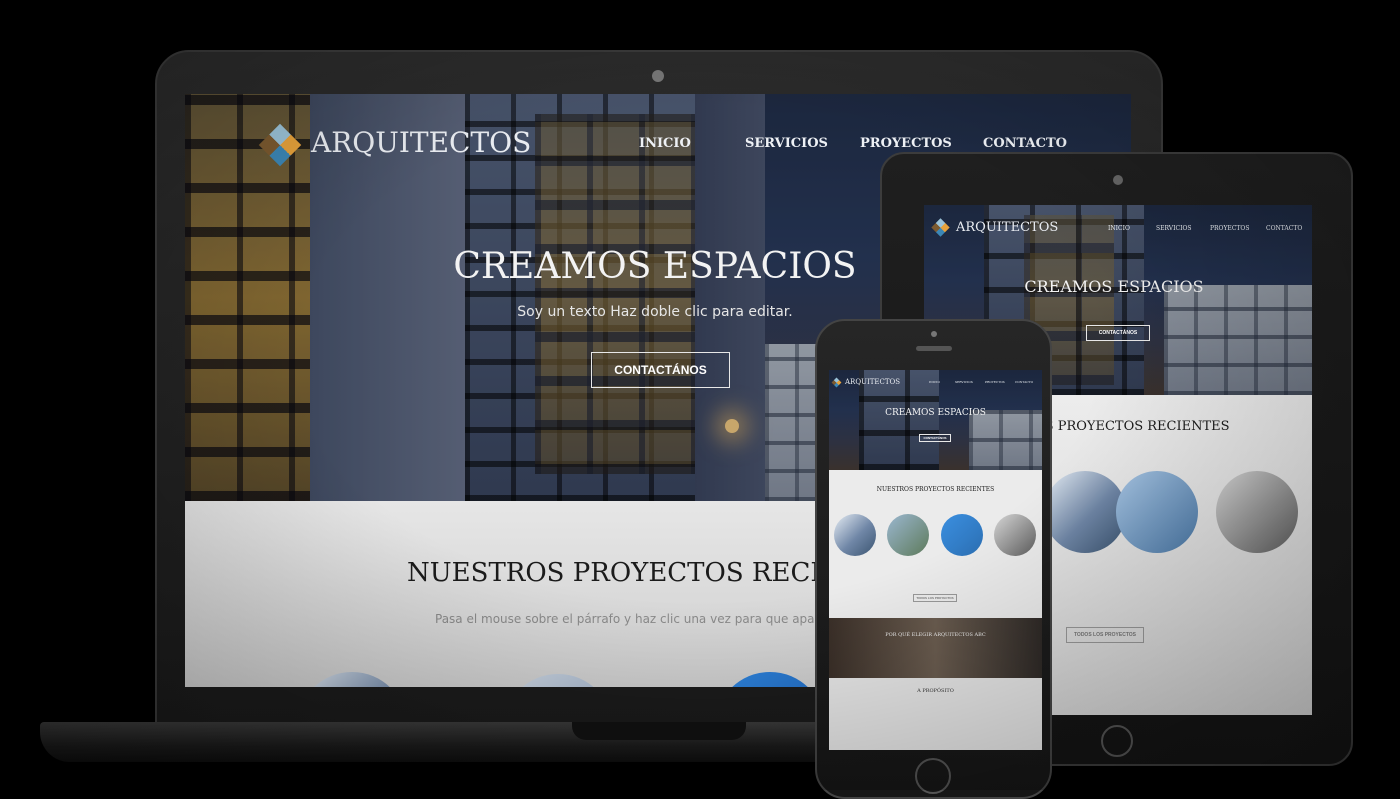 This screenshot has width=1400, height=799. What do you see at coordinates (1007, 227) in the screenshot?
I see `tablet-brand-logo-text: ARQUITECTOS` at bounding box center [1007, 227].